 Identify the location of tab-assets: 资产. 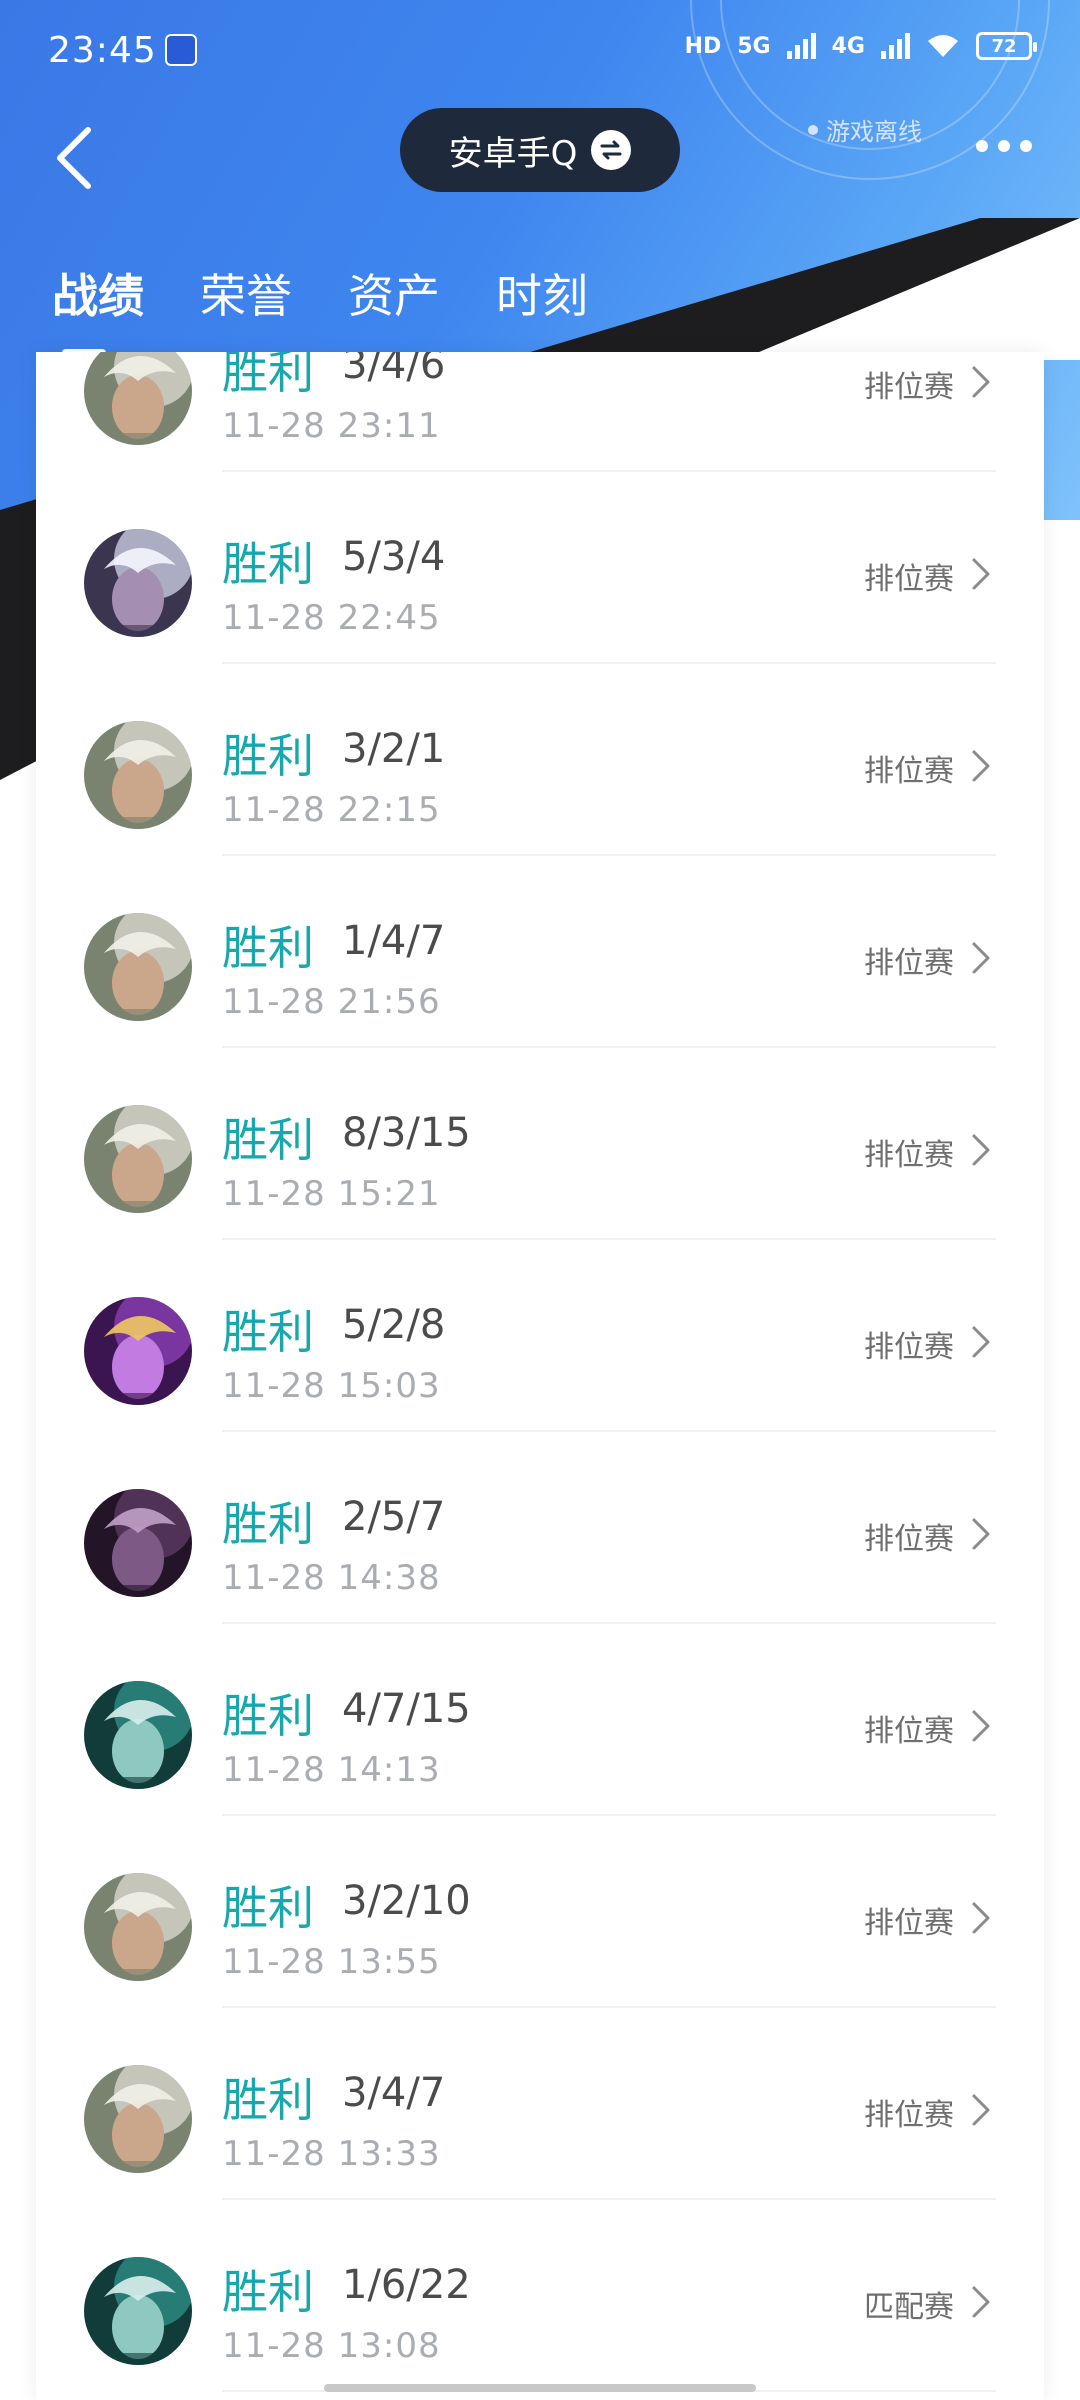
(394, 293).